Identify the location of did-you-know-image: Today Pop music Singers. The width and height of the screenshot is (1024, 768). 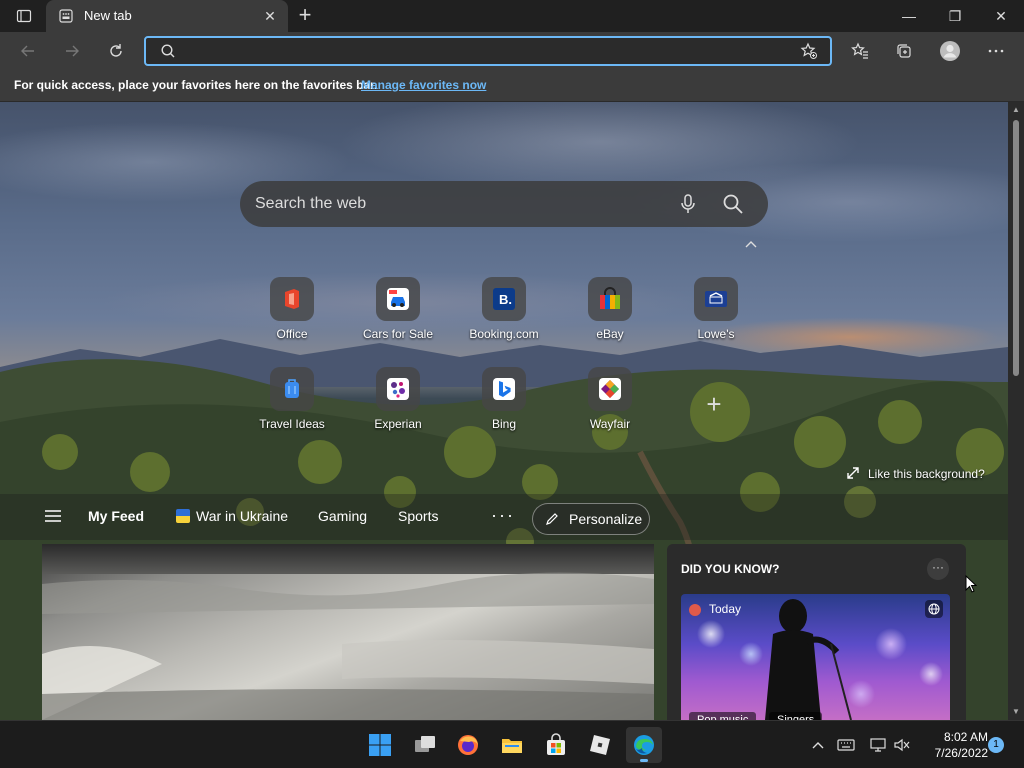
(815, 657).